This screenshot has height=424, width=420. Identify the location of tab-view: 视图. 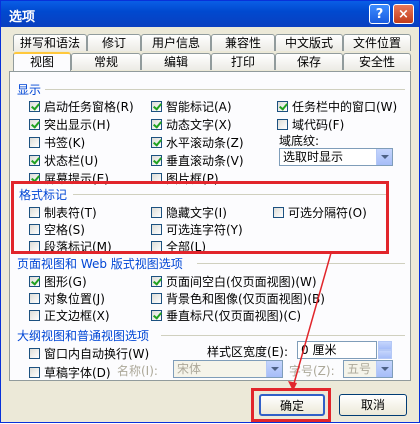
(42, 61).